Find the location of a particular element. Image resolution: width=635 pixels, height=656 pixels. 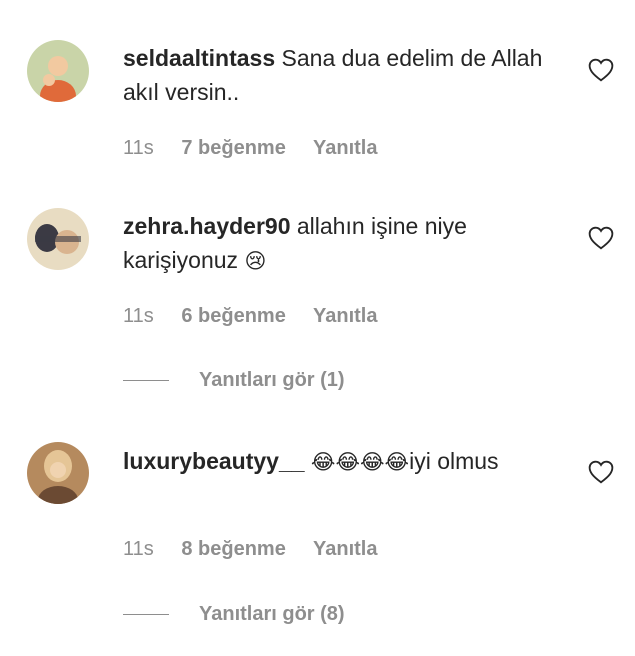

comment-meta: 11s 6 beğenme Yanıtla is located at coordinates (261, 316).